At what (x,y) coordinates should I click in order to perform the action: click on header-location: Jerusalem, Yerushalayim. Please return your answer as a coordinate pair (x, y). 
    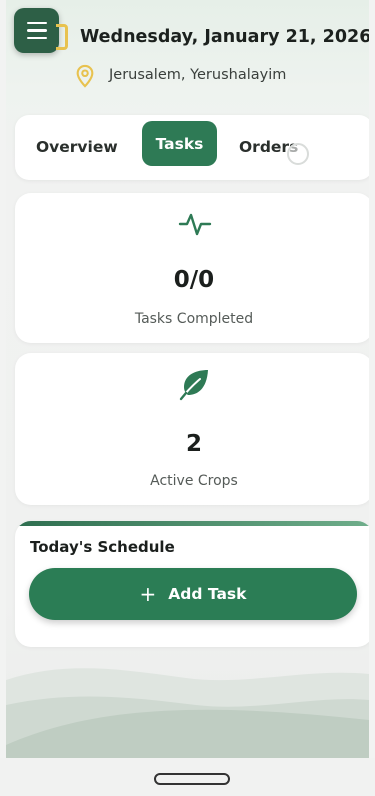
    Looking at the image, I should click on (198, 75).